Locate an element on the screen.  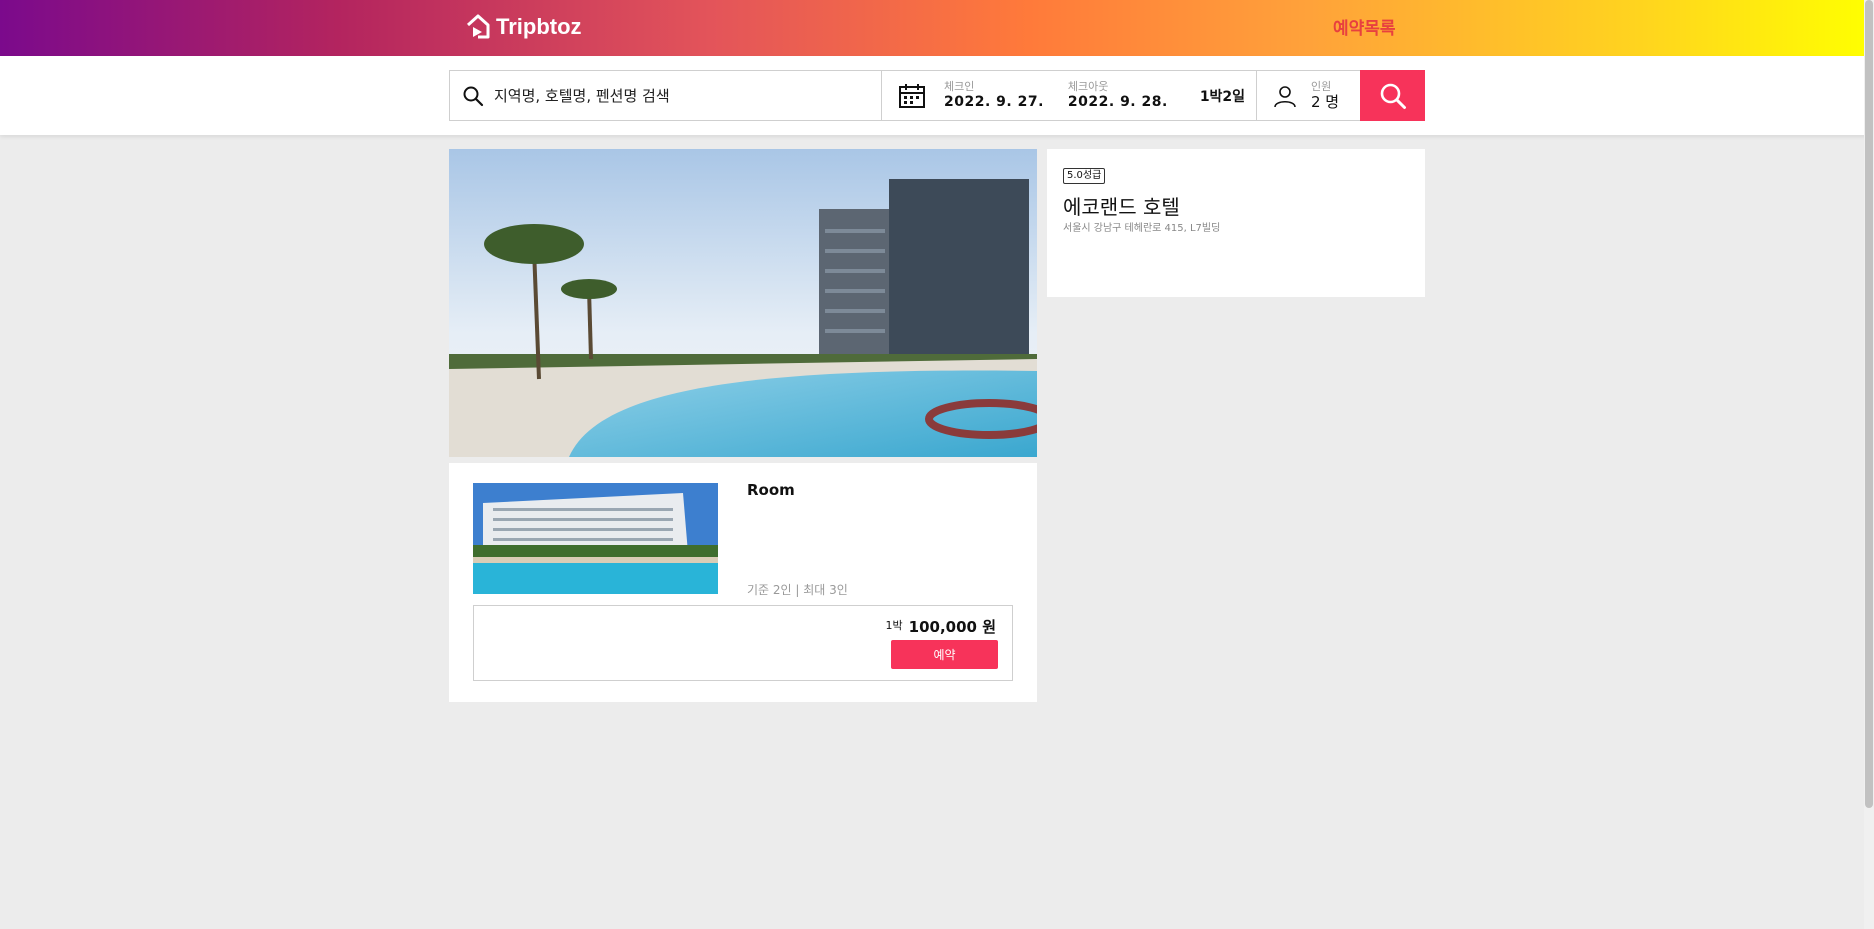
search-query-field is located at coordinates (666, 95).